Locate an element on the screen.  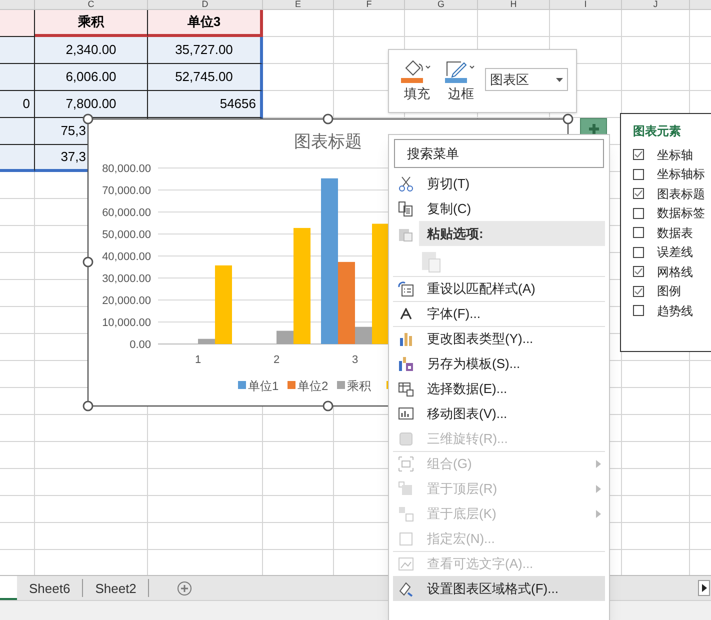
table-cell: 7,800.00 is located at coordinates (91, 104).